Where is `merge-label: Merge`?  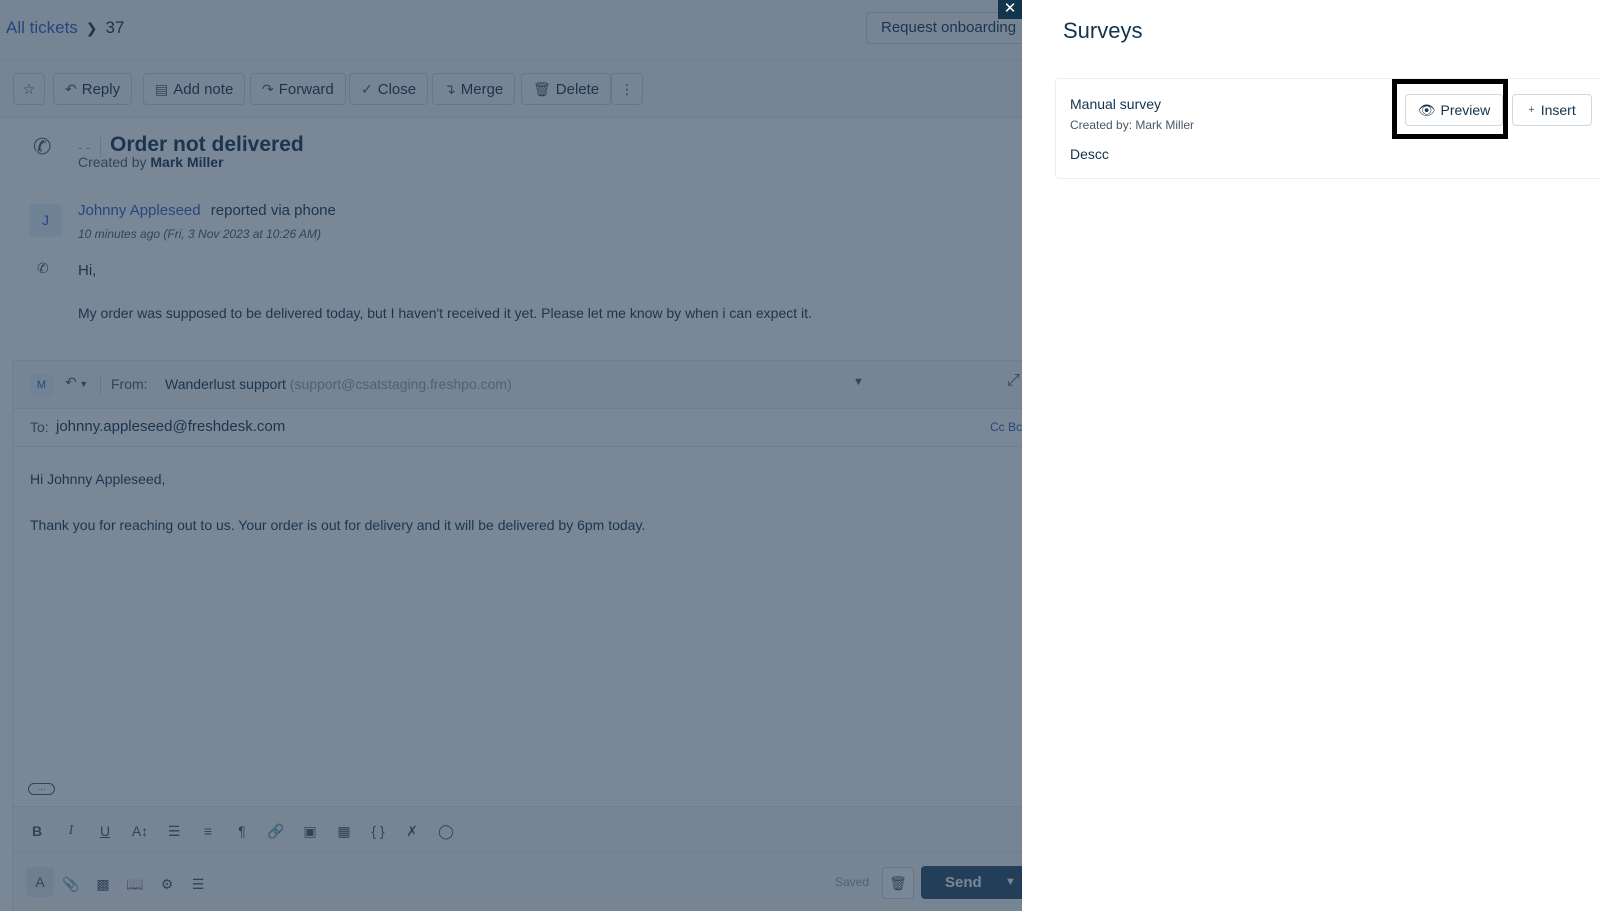
merge-label: Merge is located at coordinates (482, 89).